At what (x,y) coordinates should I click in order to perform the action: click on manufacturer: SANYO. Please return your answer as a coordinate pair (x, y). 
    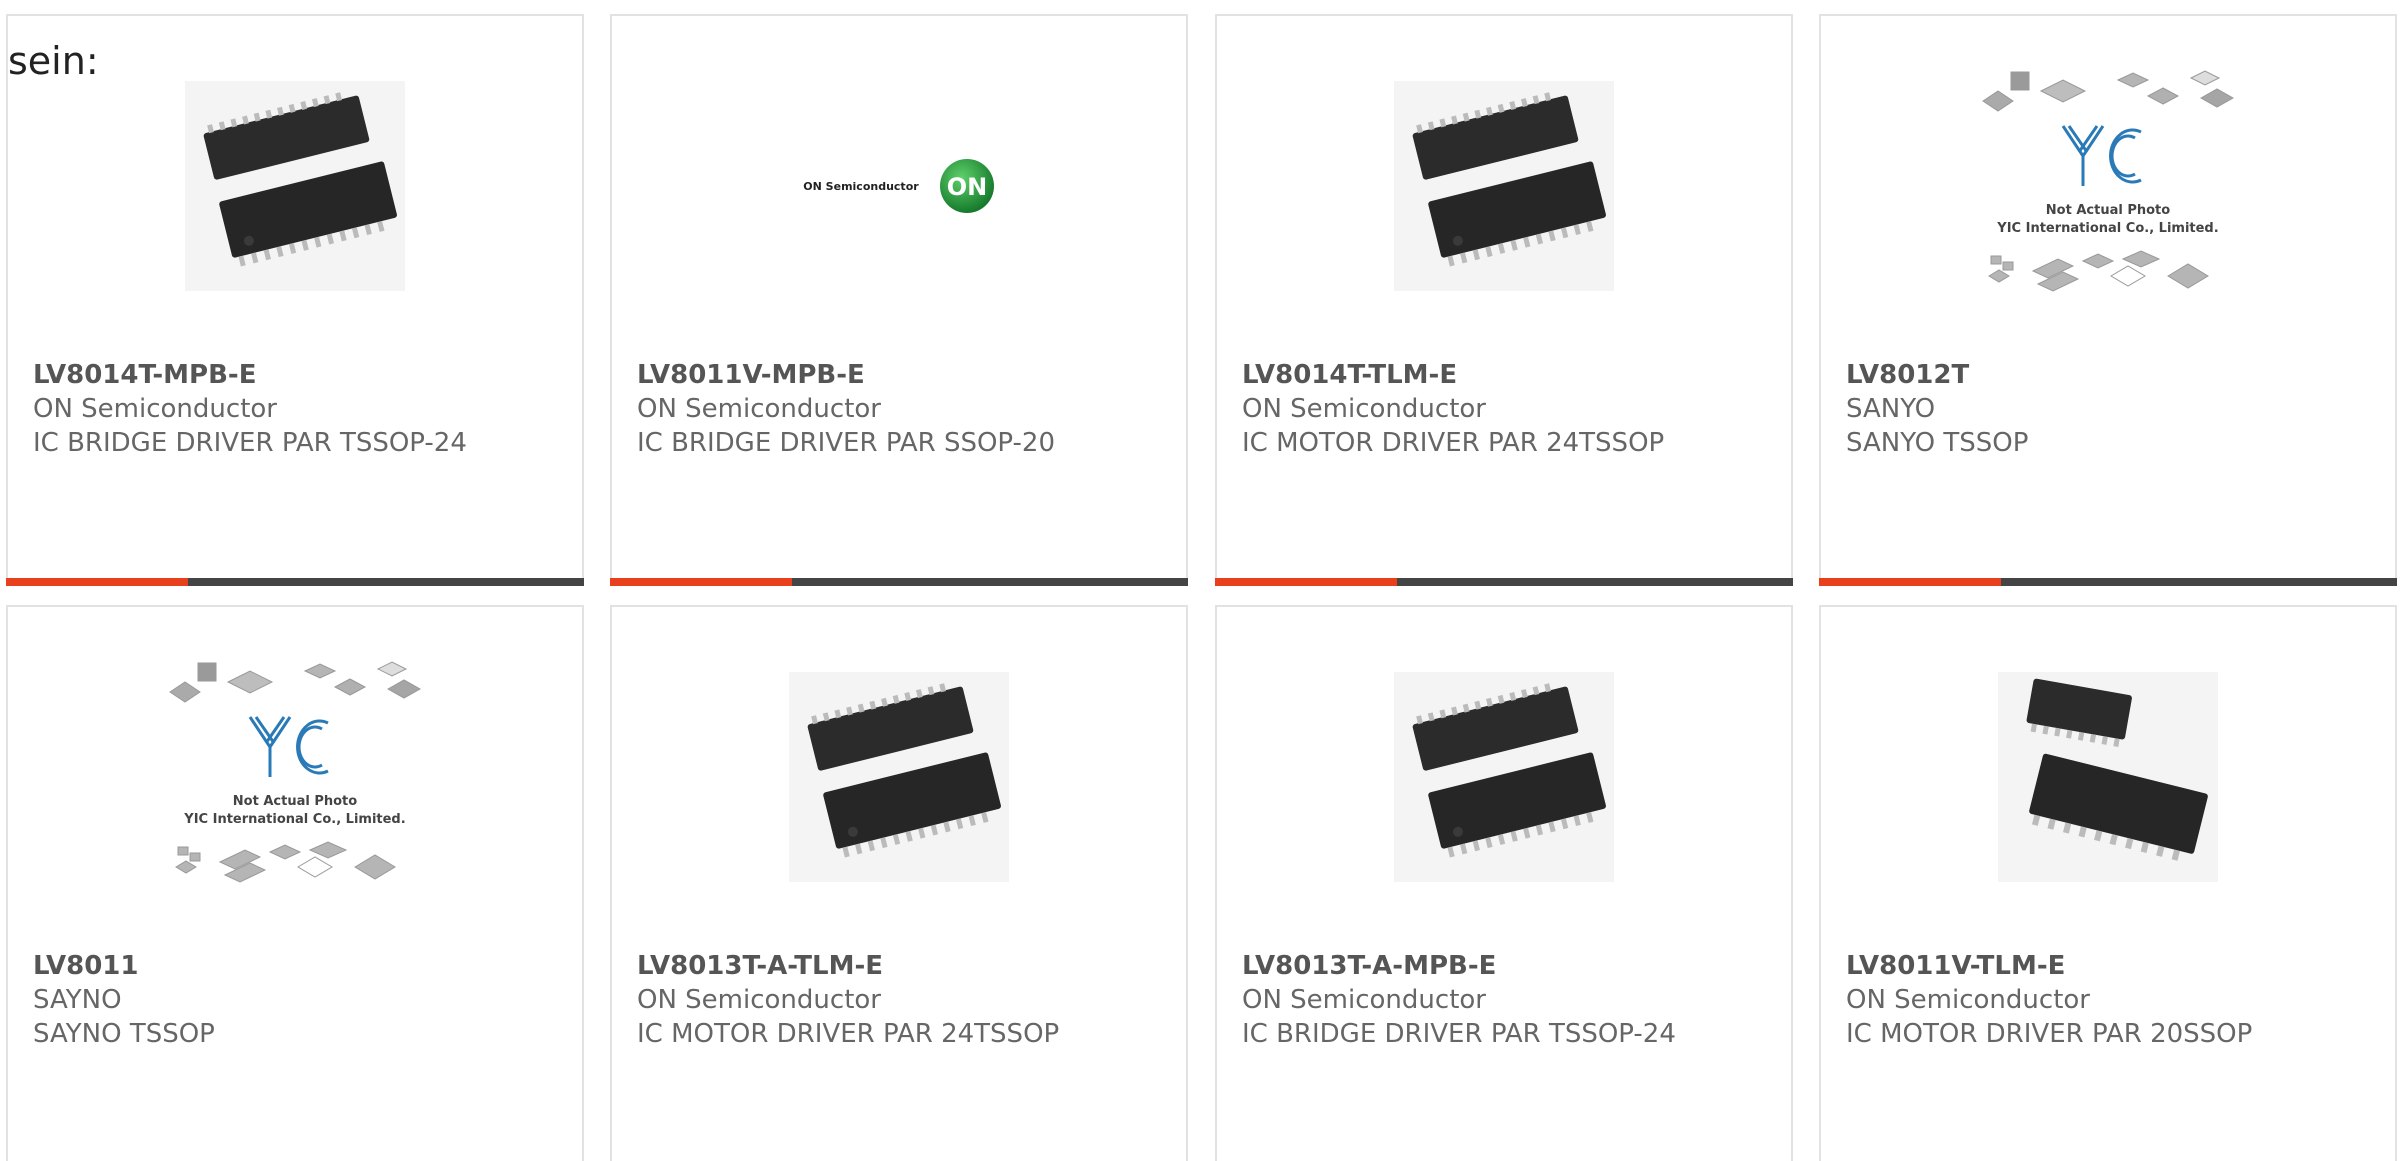
    Looking at the image, I should click on (1891, 409).